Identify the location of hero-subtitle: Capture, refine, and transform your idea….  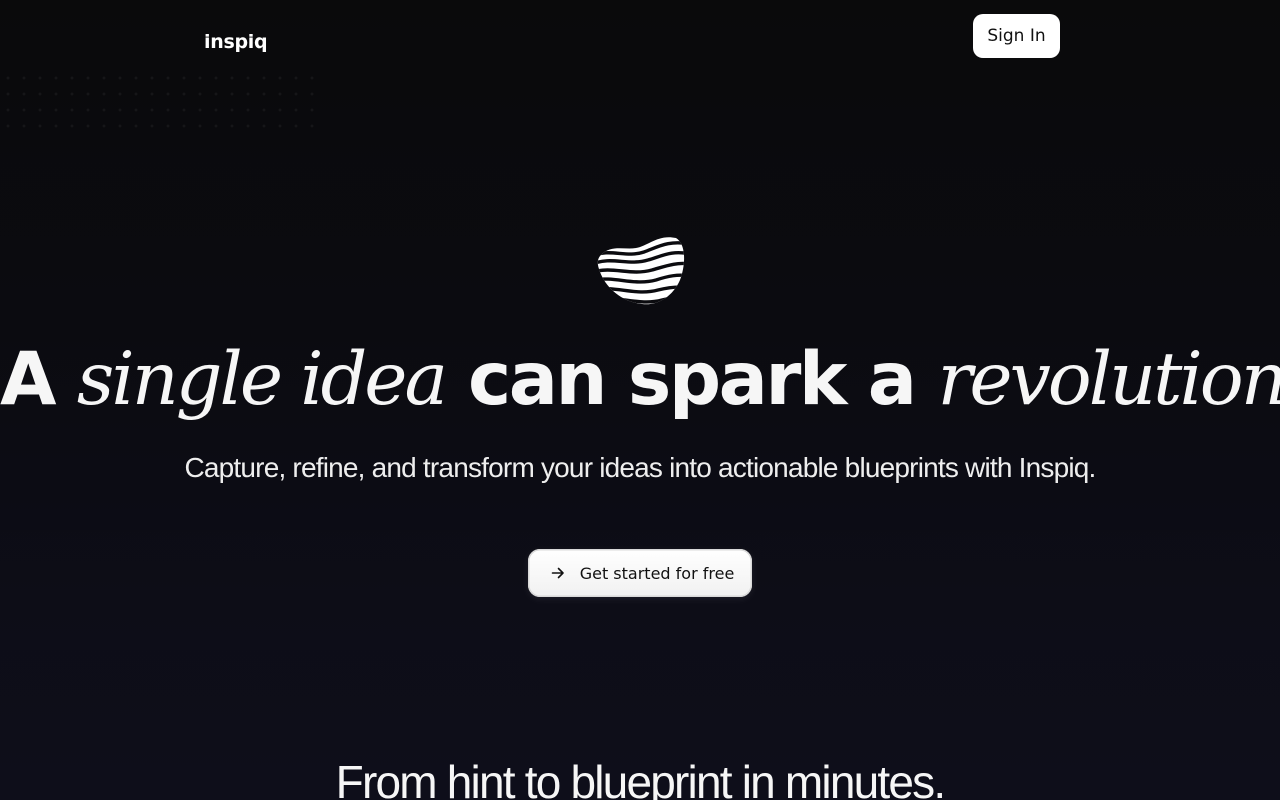
(640, 467).